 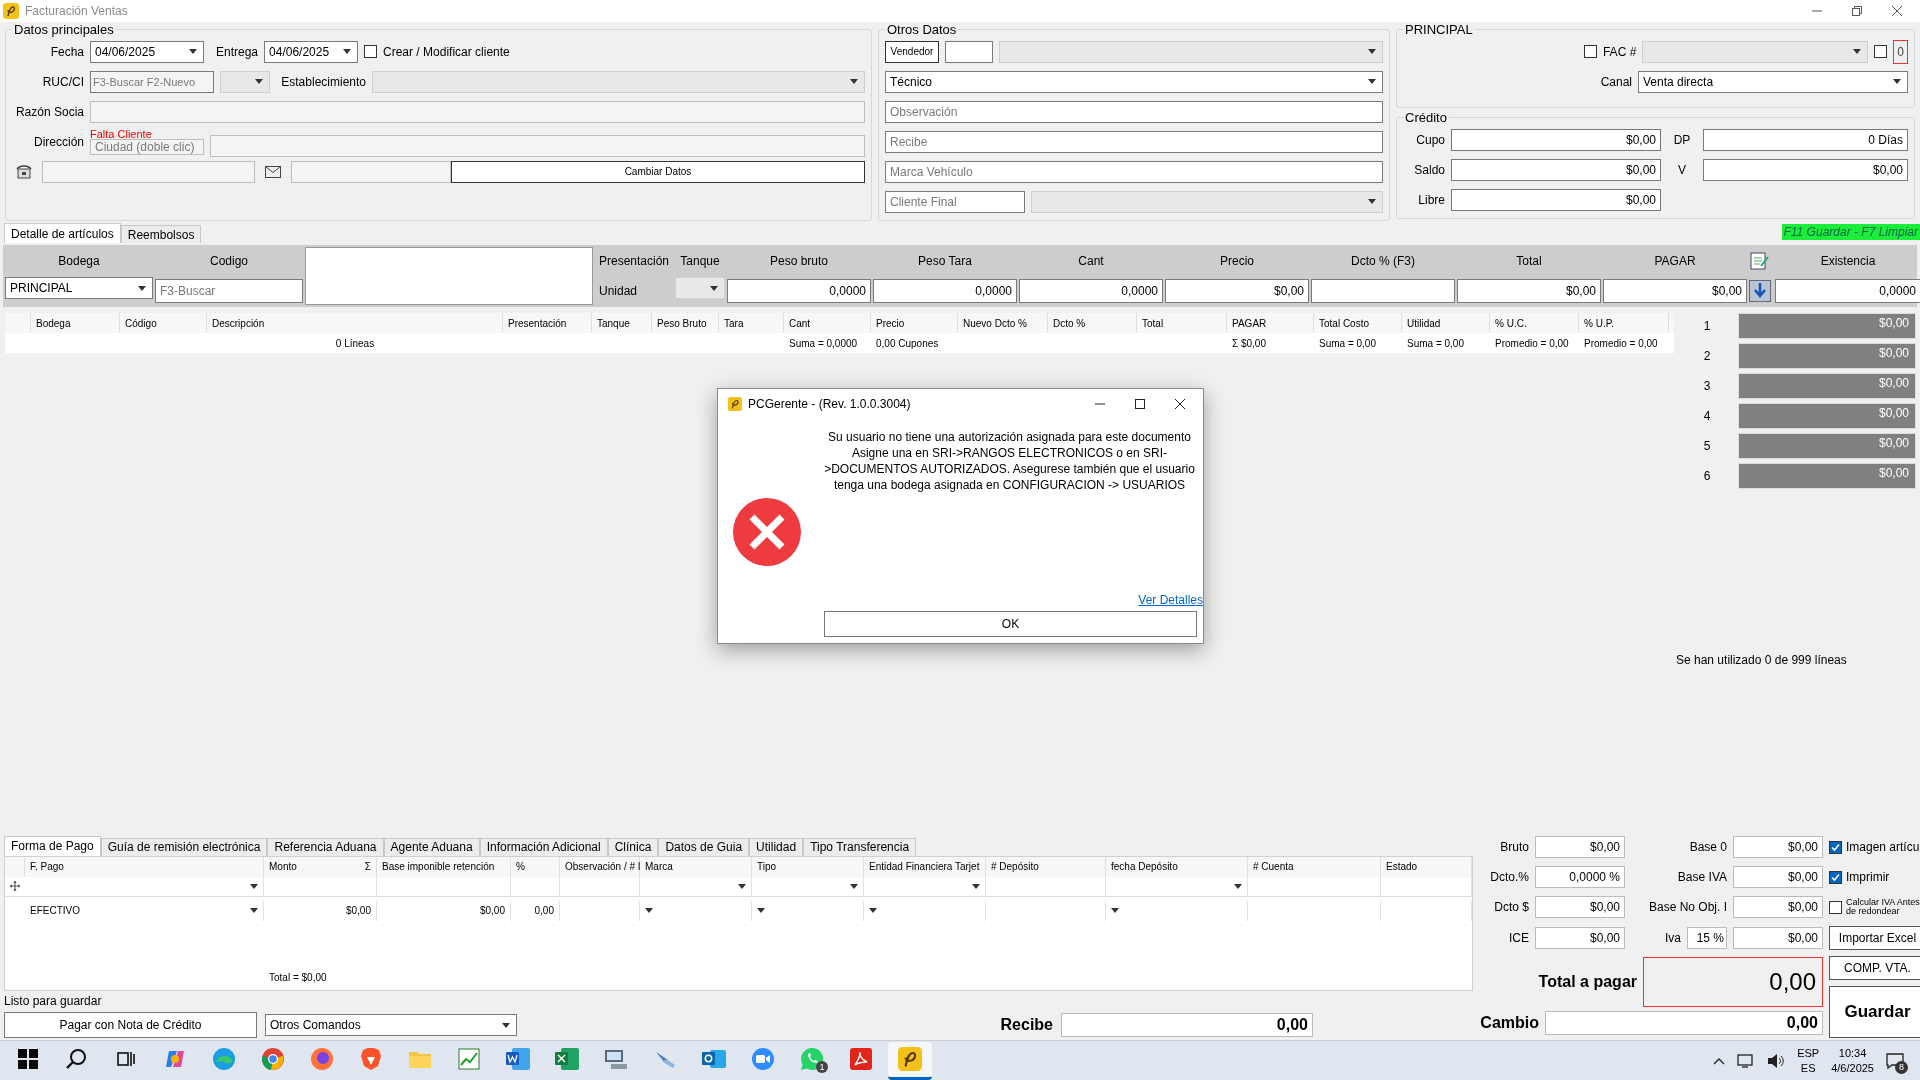 I want to click on taskbar-button, so click(x=910, y=1060).